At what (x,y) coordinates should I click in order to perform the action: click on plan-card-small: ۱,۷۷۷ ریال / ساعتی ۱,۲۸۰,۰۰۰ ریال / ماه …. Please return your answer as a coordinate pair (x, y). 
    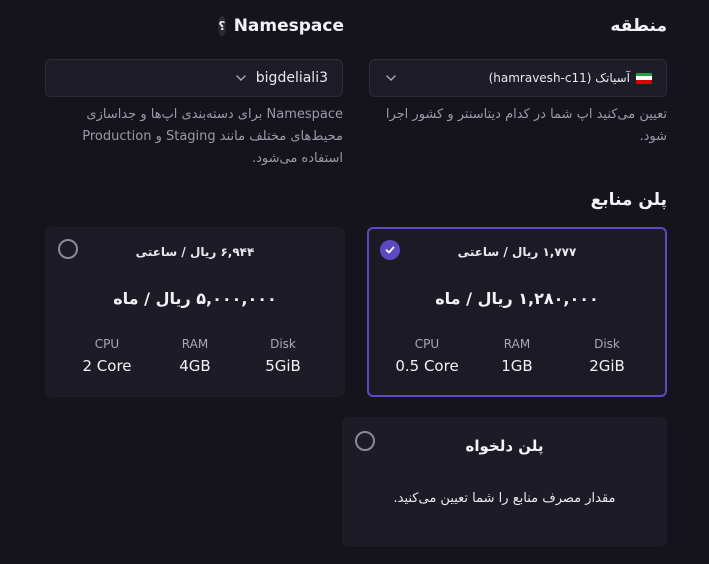
    Looking at the image, I should click on (517, 312).